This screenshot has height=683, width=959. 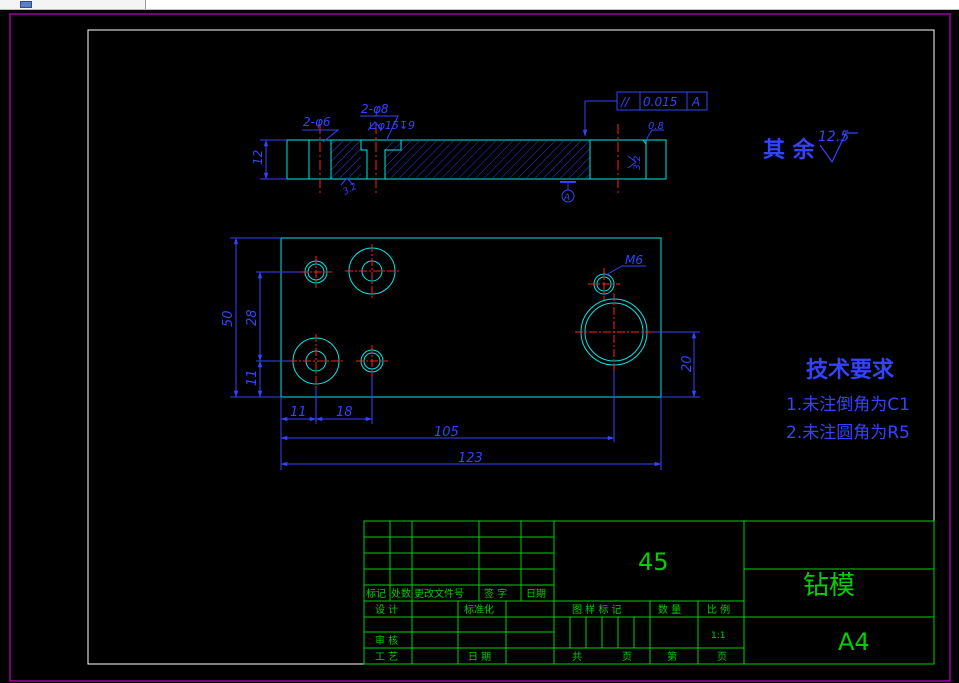 I want to click on callout-counterbore: ⊔φ15↧9, so click(x=392, y=125).